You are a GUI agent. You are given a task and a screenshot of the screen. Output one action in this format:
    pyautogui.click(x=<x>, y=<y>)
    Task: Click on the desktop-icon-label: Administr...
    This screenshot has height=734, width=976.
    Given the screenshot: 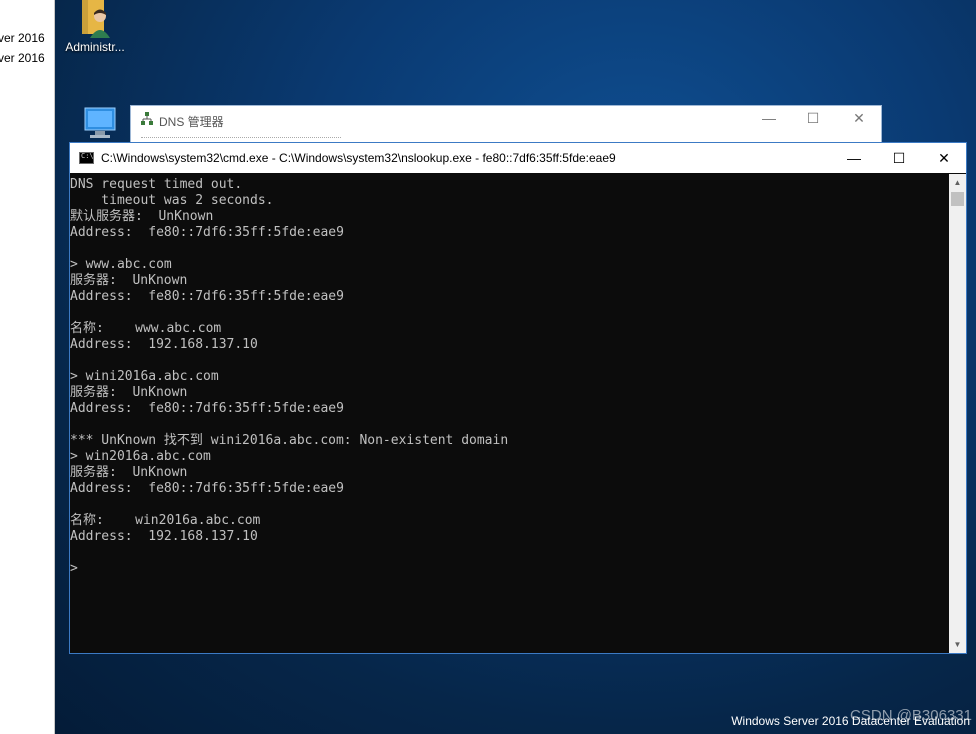 What is the action you would take?
    pyautogui.click(x=95, y=47)
    